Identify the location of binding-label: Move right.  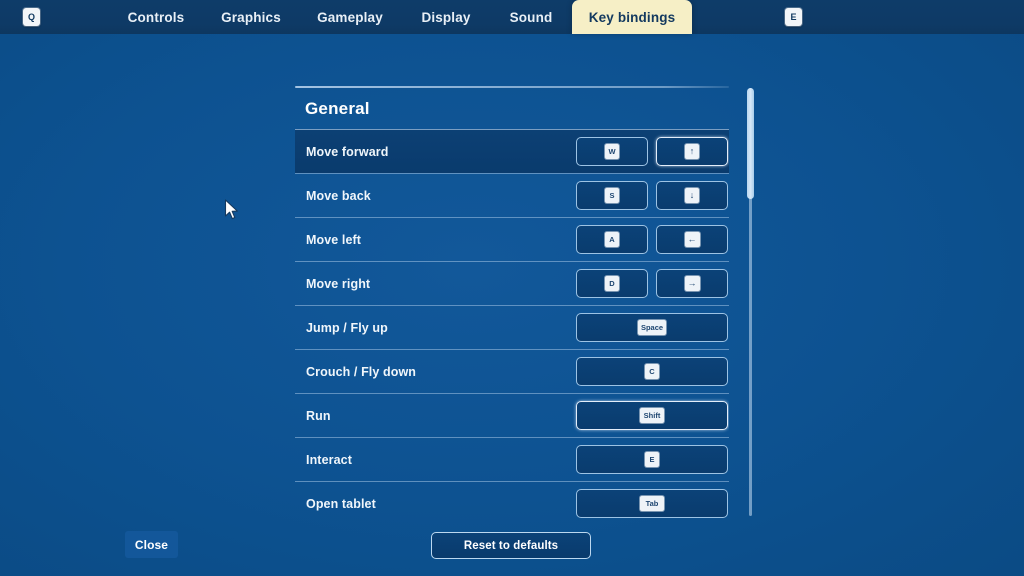
(338, 283).